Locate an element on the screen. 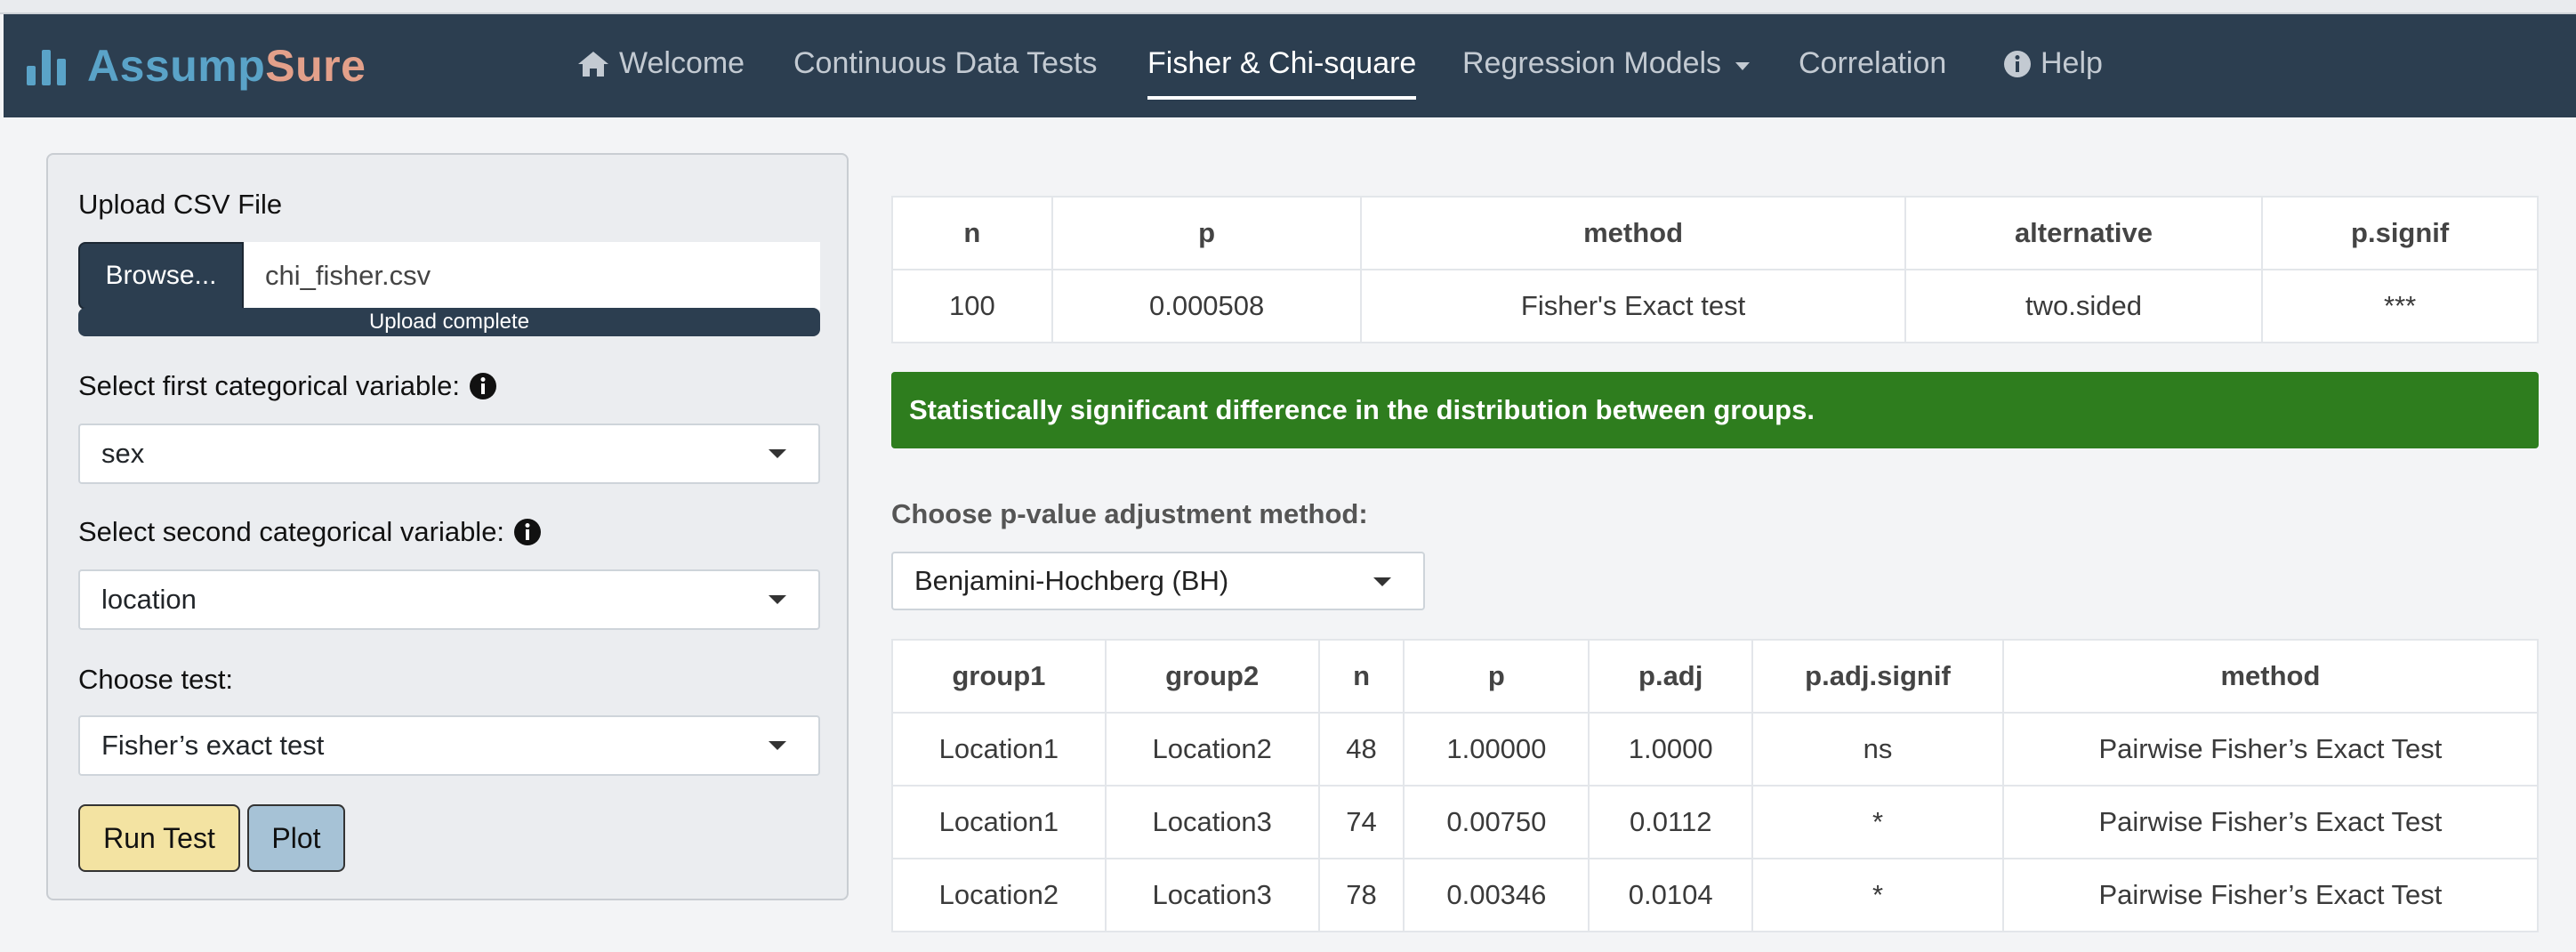 Image resolution: width=2576 pixels, height=952 pixels. table-cell: 1.0000 is located at coordinates (1671, 749).